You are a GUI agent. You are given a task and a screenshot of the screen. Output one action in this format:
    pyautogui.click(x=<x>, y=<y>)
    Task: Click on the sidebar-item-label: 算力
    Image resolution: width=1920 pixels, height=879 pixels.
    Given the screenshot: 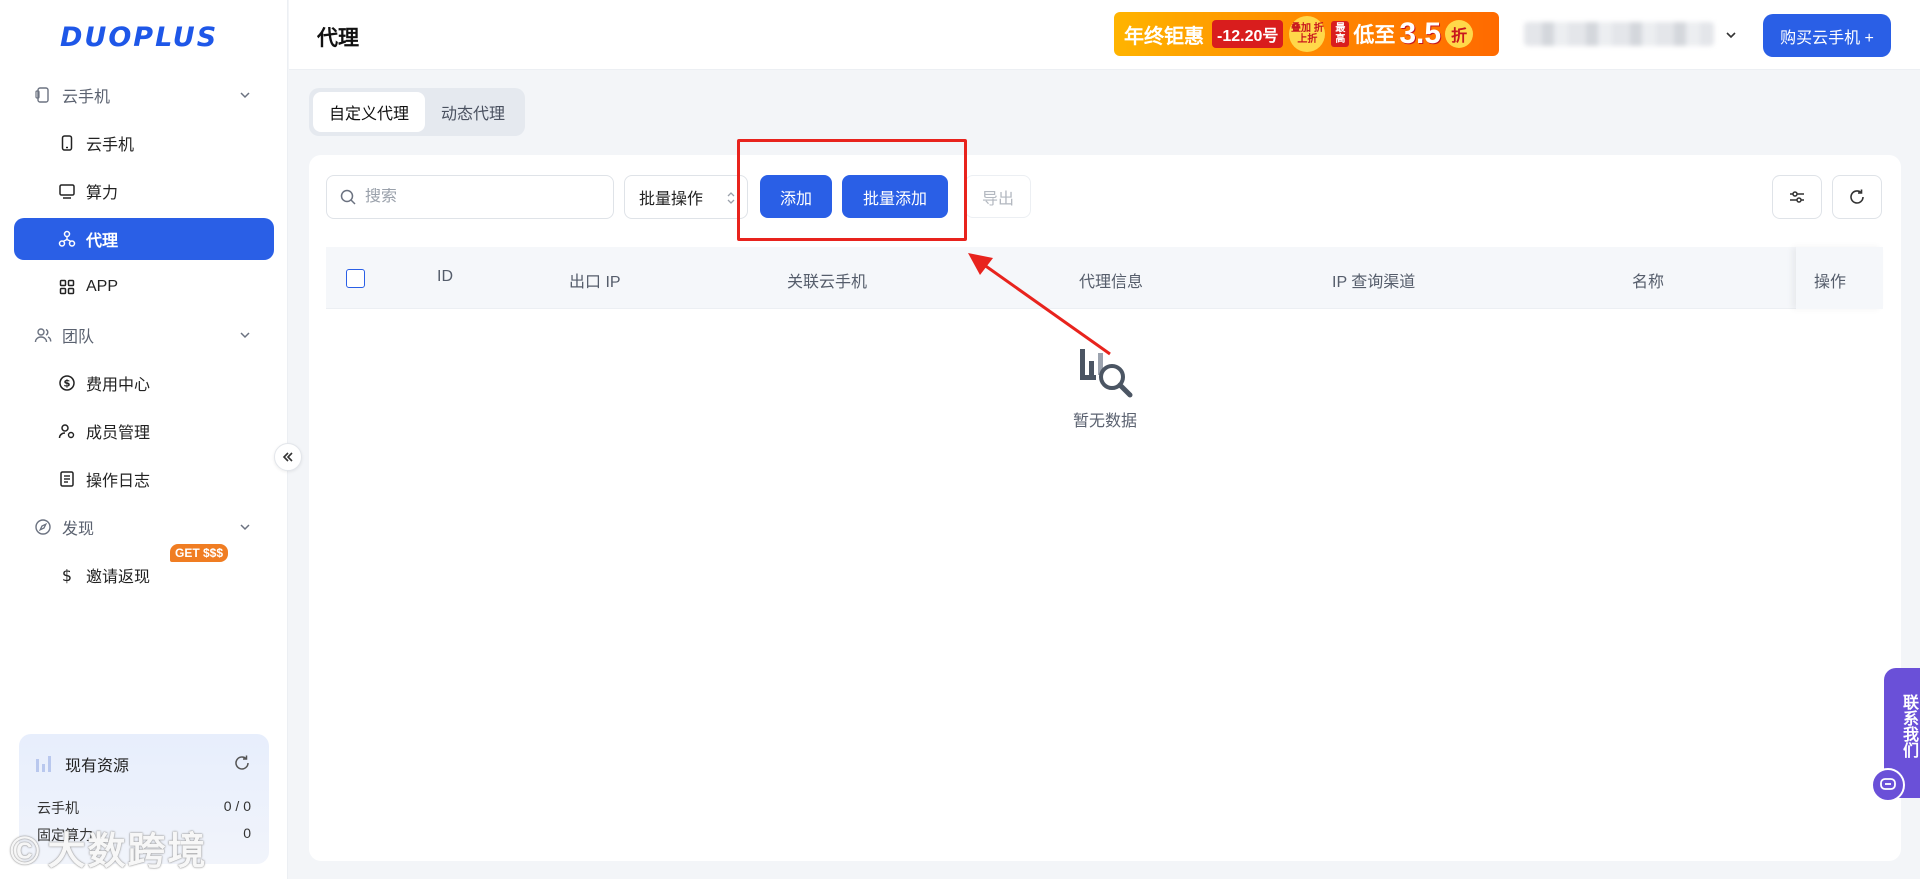 What is the action you would take?
    pyautogui.click(x=102, y=193)
    